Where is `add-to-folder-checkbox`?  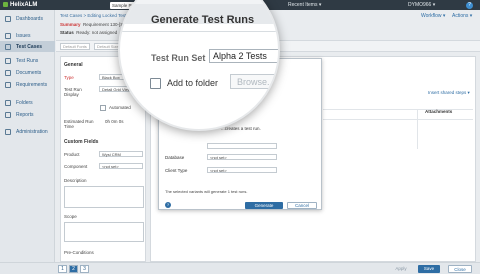
add-to-folder-checkbox is located at coordinates (155, 83).